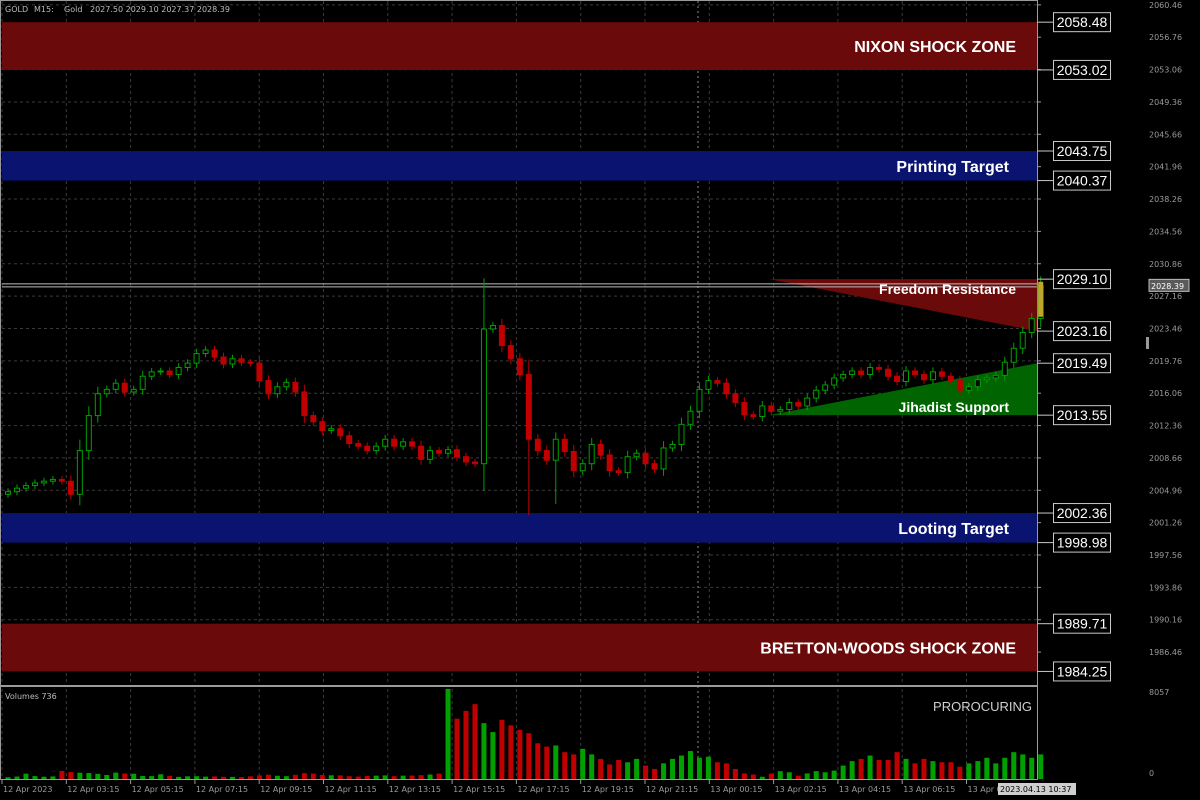 The image size is (1200, 800). I want to click on time-label: 13 Apr 00:15, so click(736, 789).